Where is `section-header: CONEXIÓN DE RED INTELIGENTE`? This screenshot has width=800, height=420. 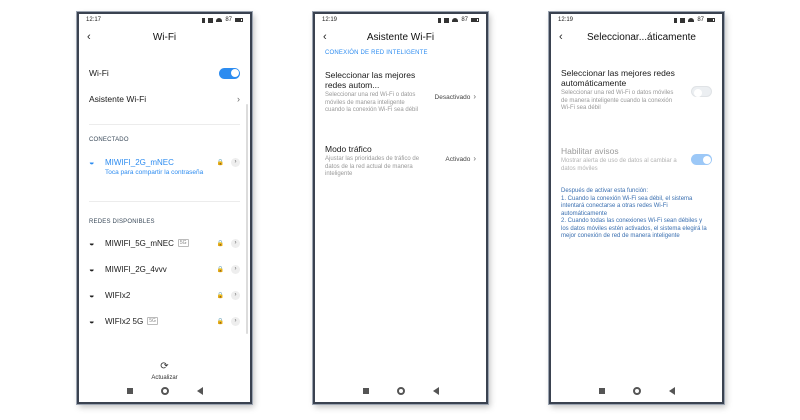 section-header: CONEXIÓN DE RED INTELIGENTE is located at coordinates (376, 53).